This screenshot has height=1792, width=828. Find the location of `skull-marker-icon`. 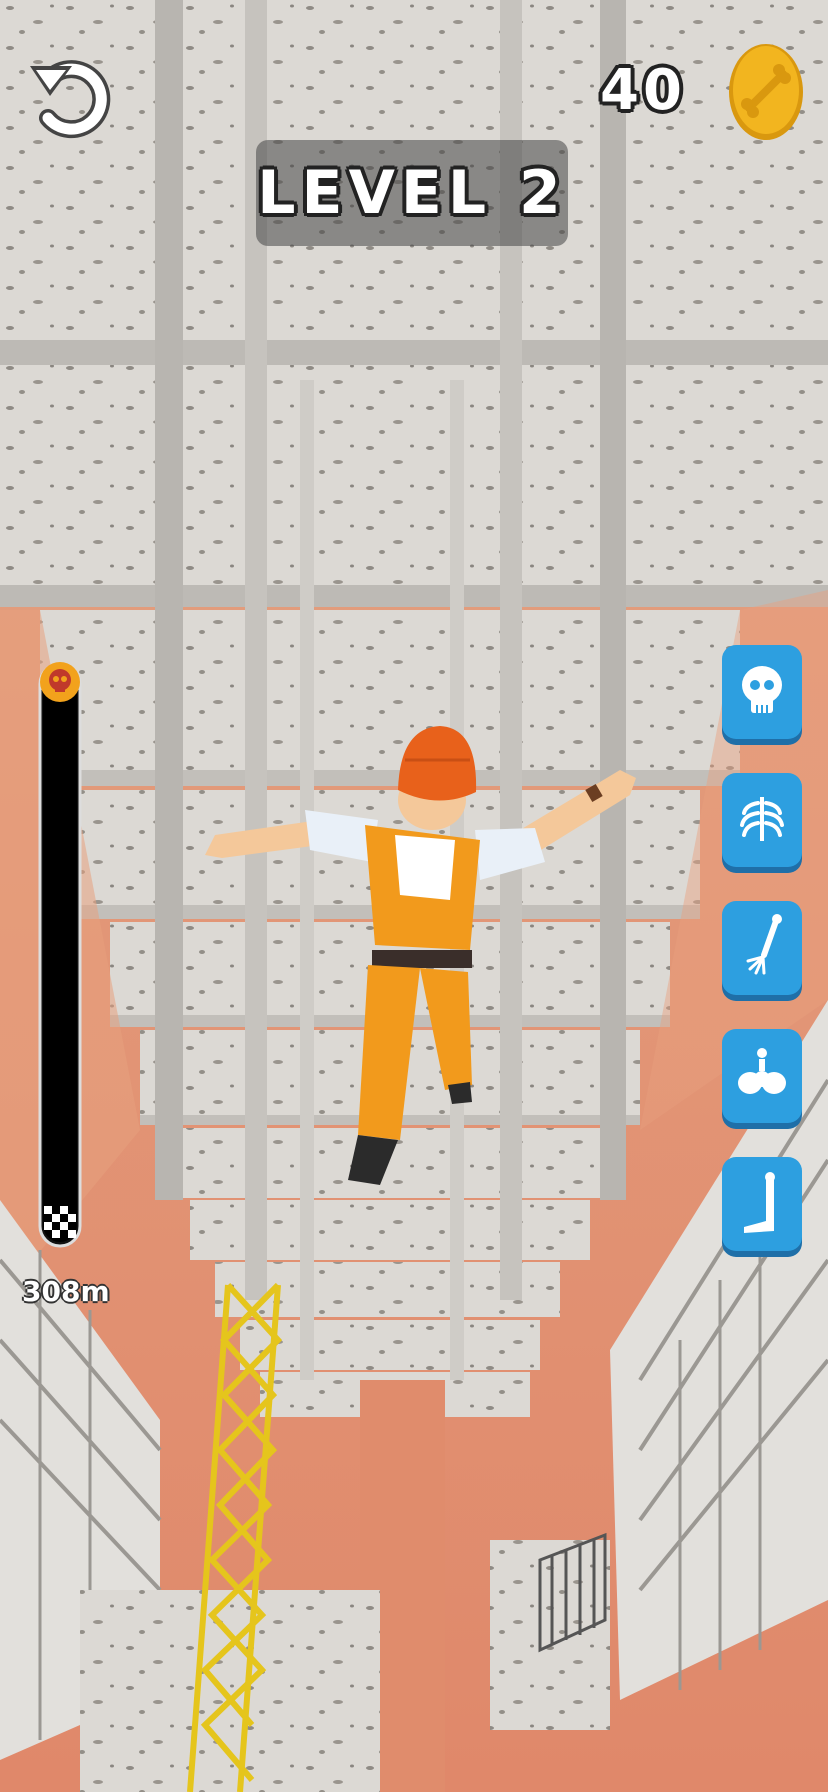

skull-marker-icon is located at coordinates (60, 682).